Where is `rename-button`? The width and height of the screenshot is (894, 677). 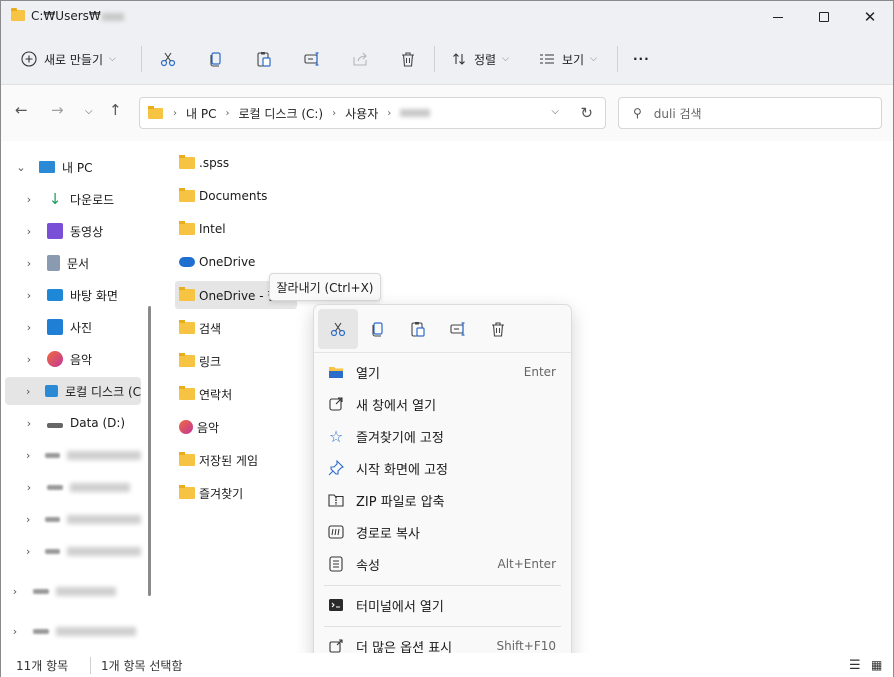 rename-button is located at coordinates (312, 59).